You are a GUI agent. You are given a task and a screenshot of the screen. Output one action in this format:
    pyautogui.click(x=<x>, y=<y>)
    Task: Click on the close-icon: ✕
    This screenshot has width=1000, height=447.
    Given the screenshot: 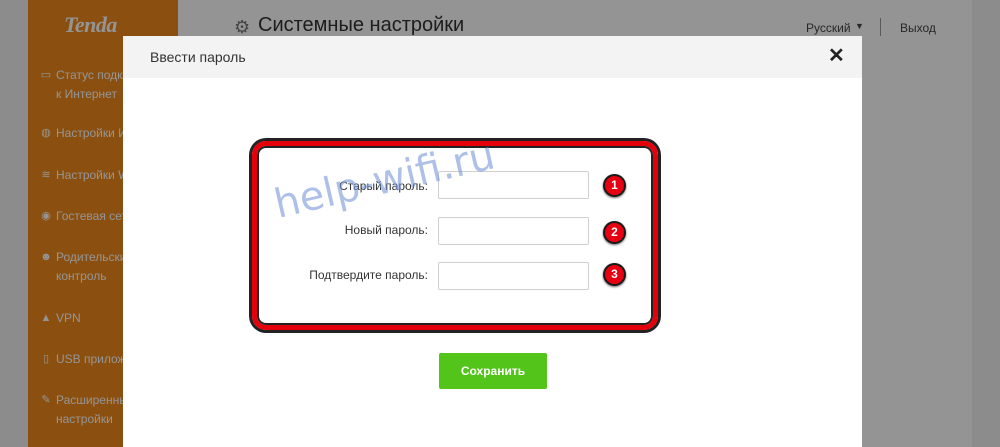 What is the action you would take?
    pyautogui.click(x=836, y=56)
    